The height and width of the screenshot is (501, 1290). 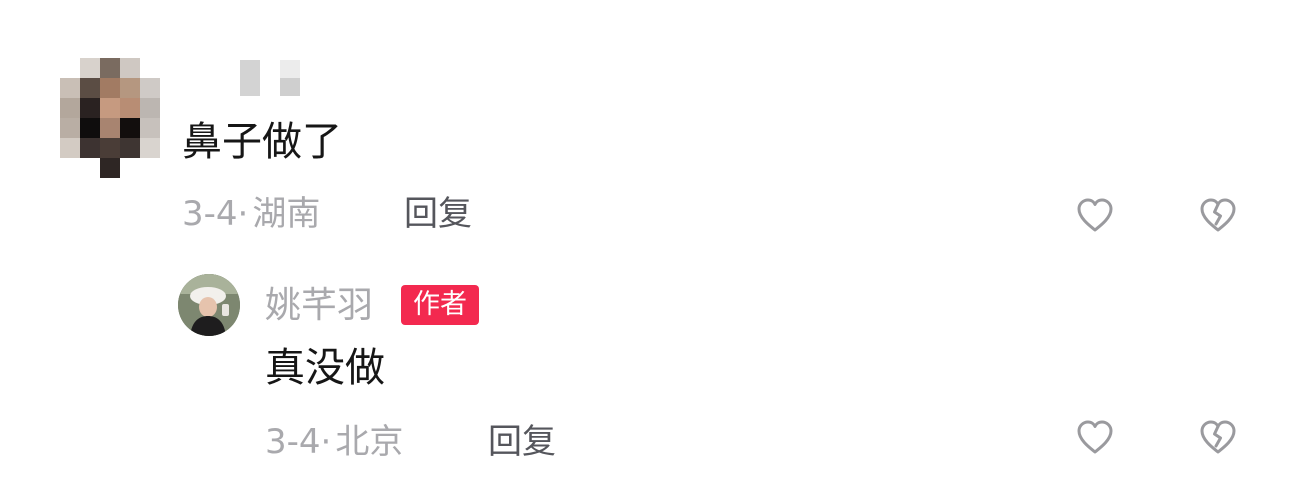 What do you see at coordinates (438, 214) in the screenshot?
I see `reply-button: 回复` at bounding box center [438, 214].